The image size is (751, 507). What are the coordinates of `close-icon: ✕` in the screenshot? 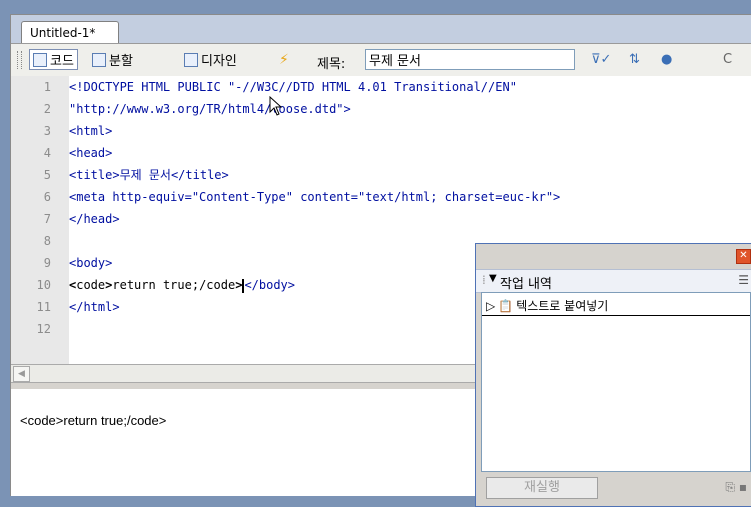 It's located at (743, 256).